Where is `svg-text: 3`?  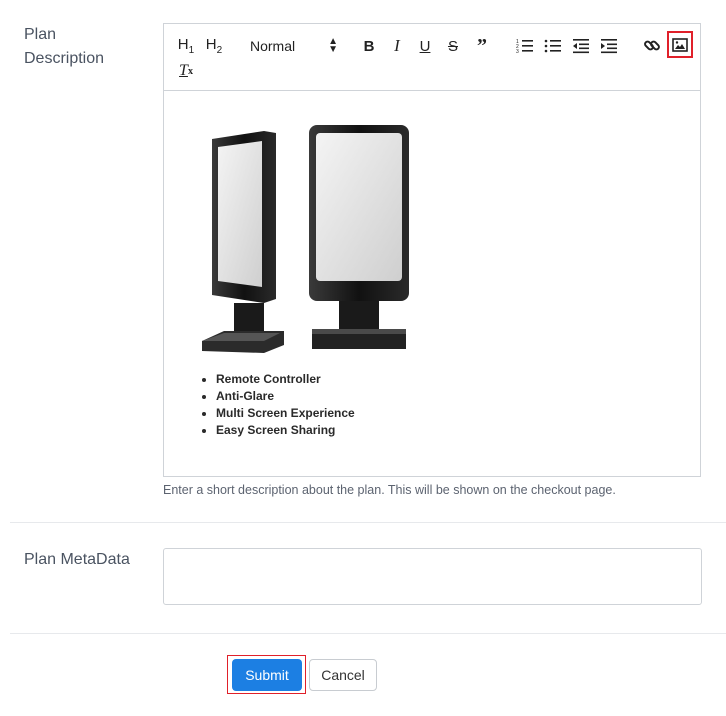 svg-text: 3 is located at coordinates (517, 51).